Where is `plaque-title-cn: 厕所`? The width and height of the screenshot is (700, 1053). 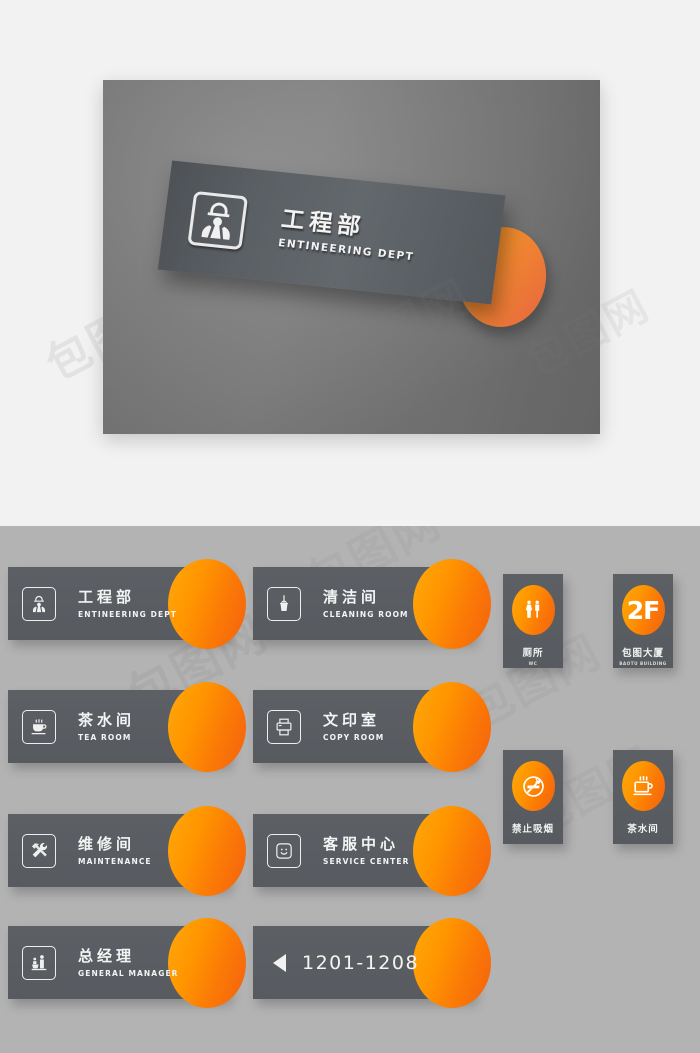 plaque-title-cn: 厕所 is located at coordinates (533, 653).